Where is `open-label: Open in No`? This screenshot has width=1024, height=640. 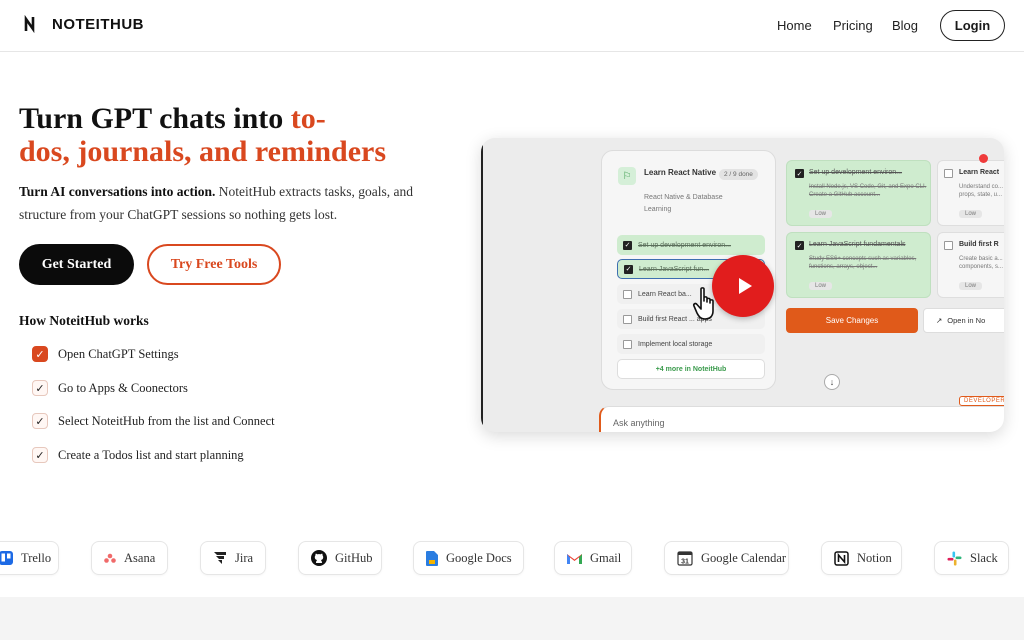
open-label: Open in No is located at coordinates (966, 320).